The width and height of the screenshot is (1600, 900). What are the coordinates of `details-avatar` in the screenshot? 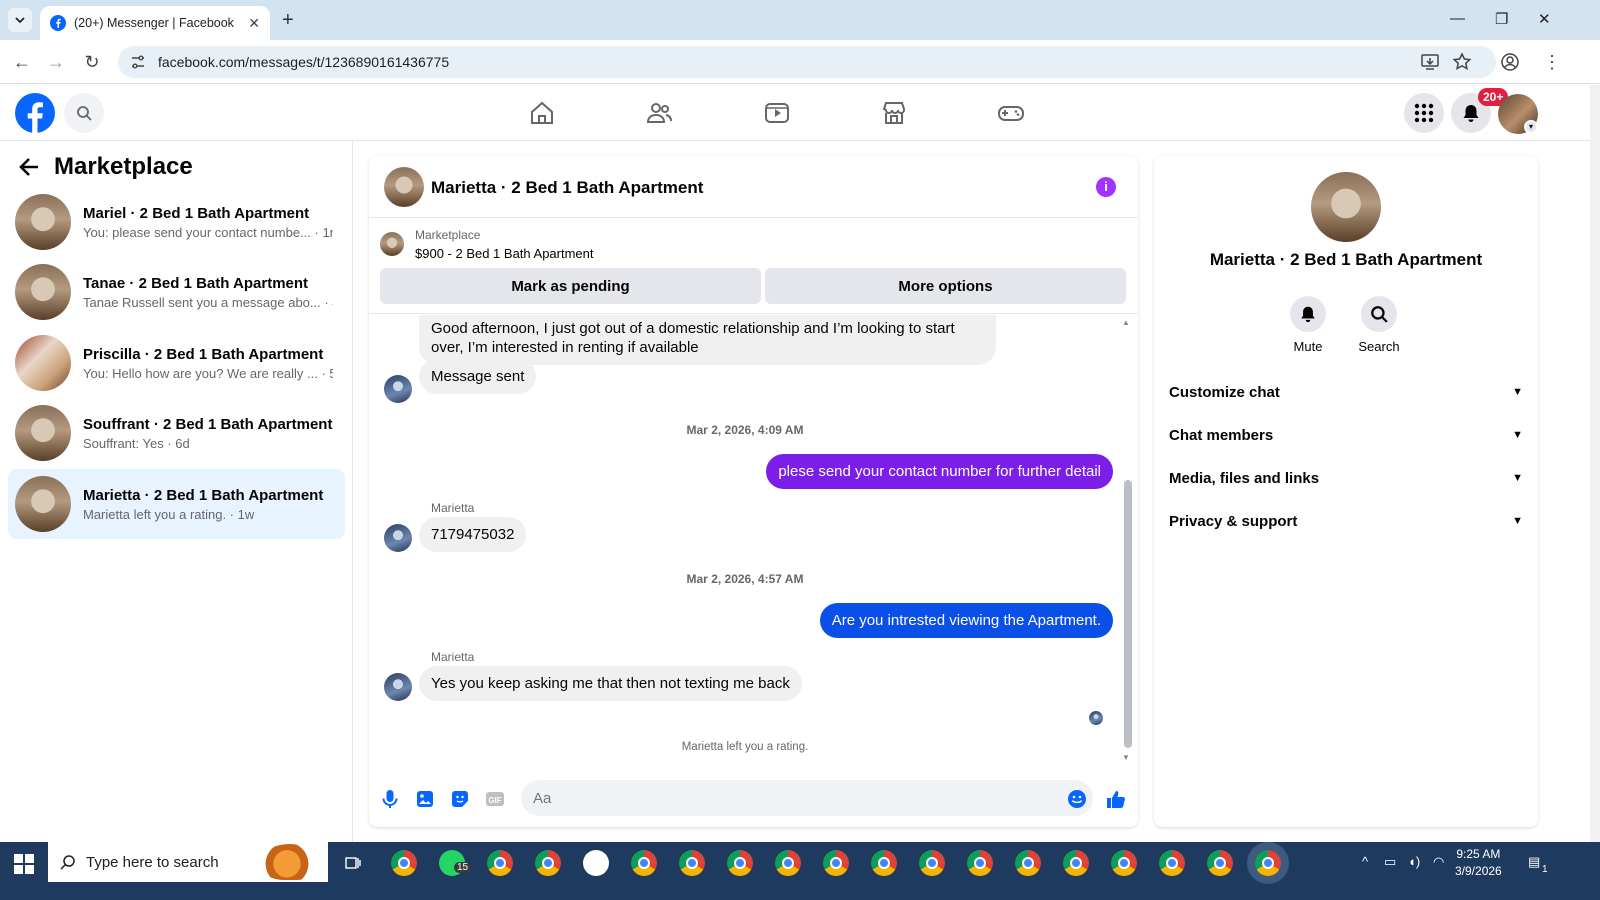 It's located at (1346, 207).